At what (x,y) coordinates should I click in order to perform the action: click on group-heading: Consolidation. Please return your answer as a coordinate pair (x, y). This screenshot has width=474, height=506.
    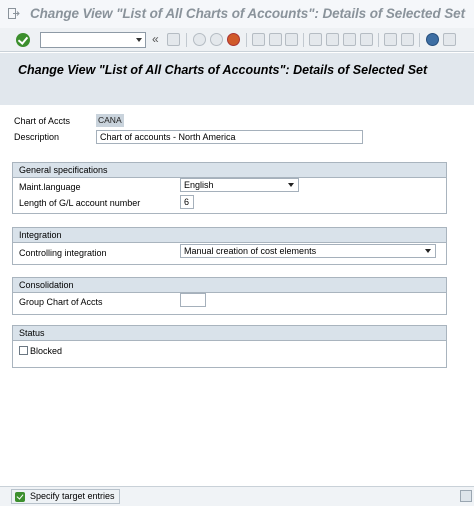
    Looking at the image, I should click on (229, 285).